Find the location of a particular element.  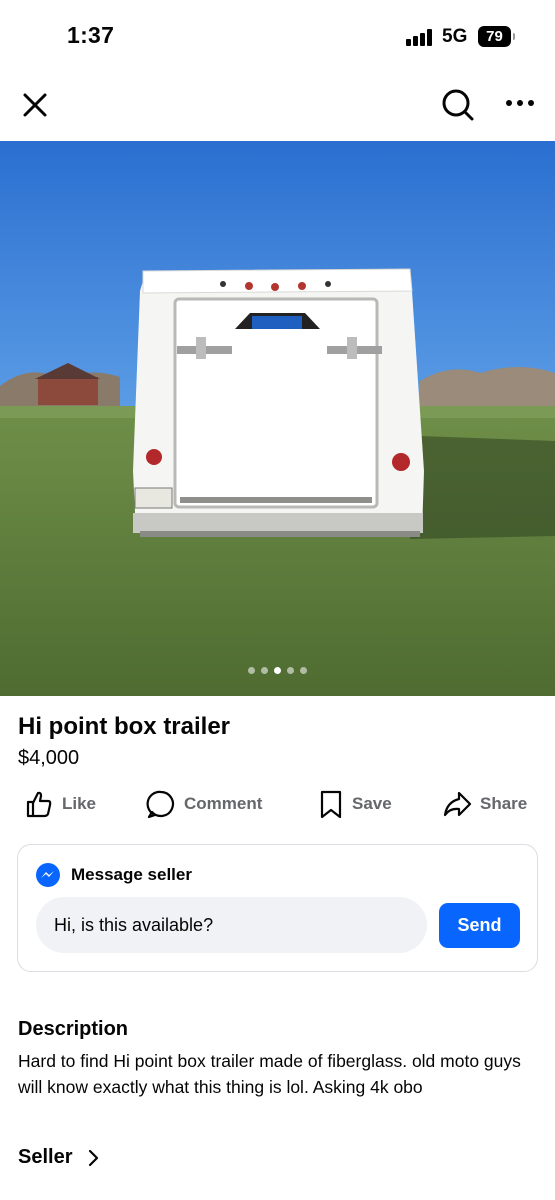

comment-icon is located at coordinates (160, 804).